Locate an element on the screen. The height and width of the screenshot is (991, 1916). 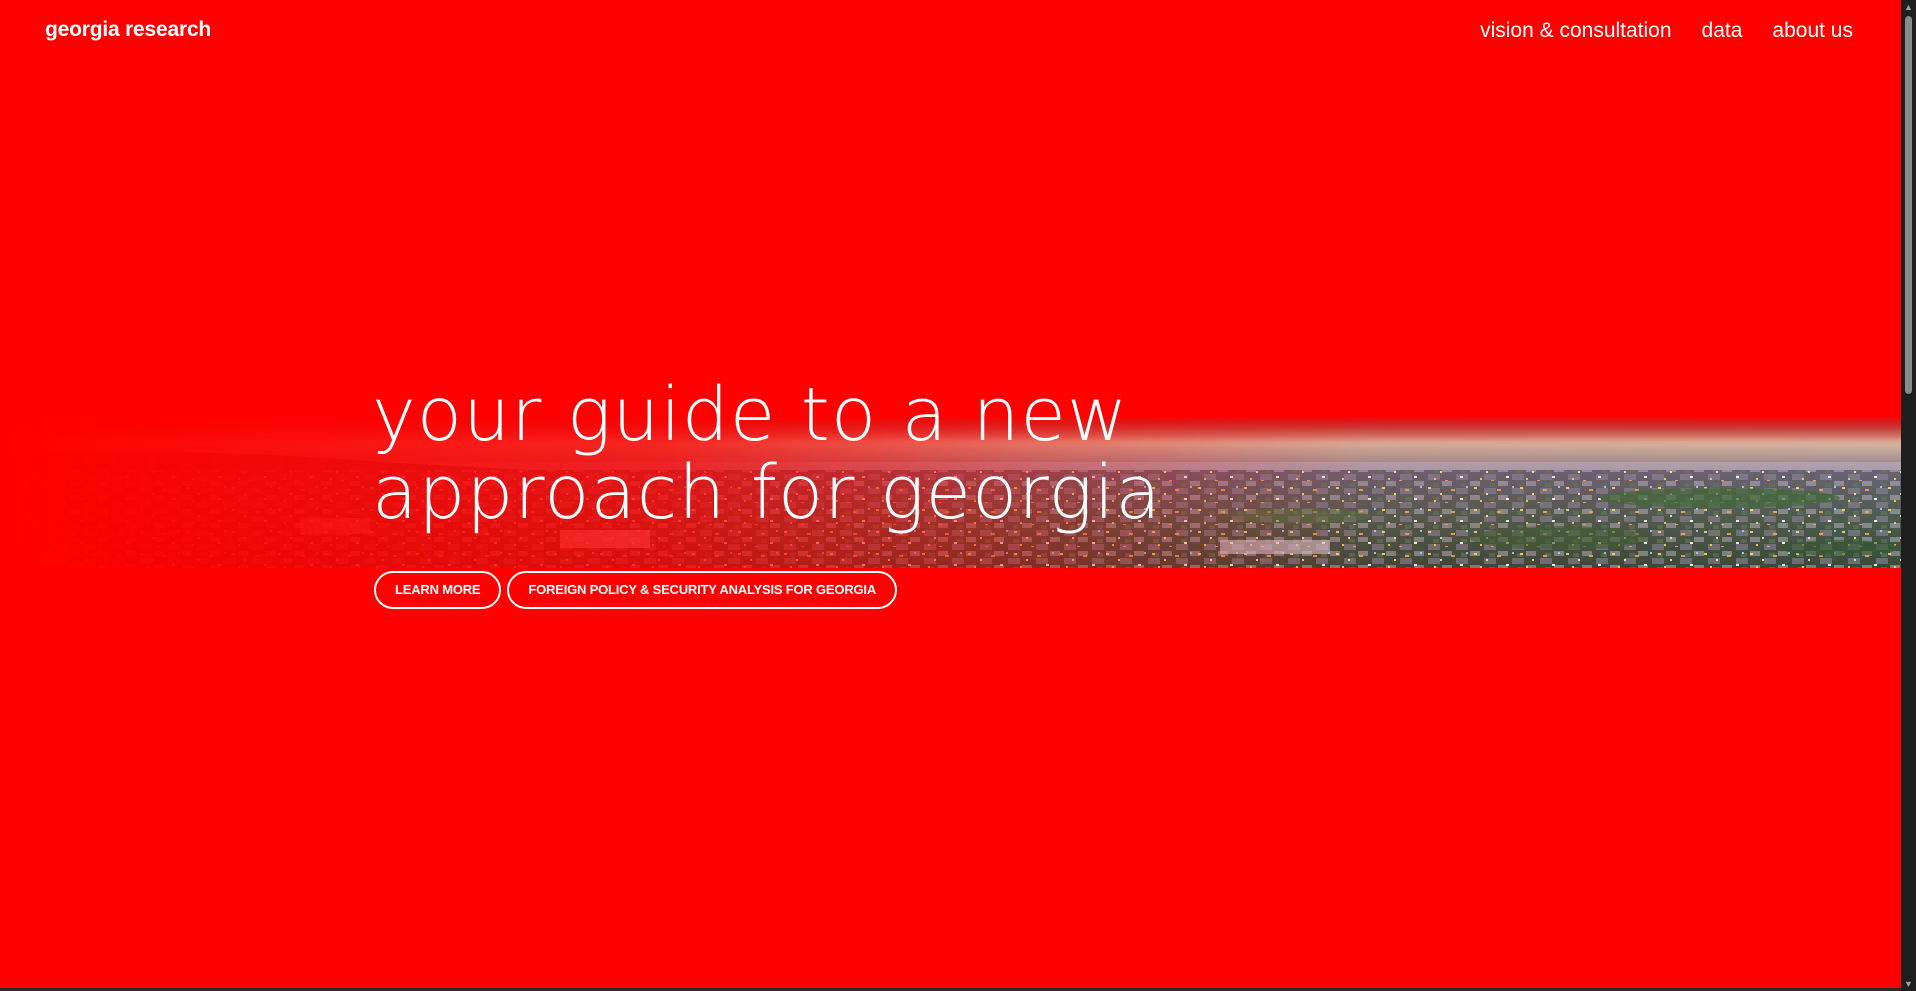
nav-link-data: data is located at coordinates (1722, 31).